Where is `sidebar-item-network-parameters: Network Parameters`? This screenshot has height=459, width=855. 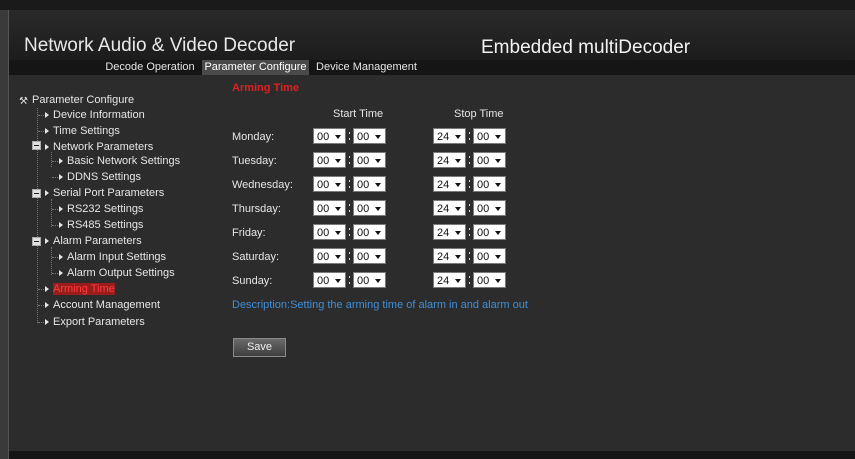 sidebar-item-network-parameters: Network Parameters is located at coordinates (99, 147).